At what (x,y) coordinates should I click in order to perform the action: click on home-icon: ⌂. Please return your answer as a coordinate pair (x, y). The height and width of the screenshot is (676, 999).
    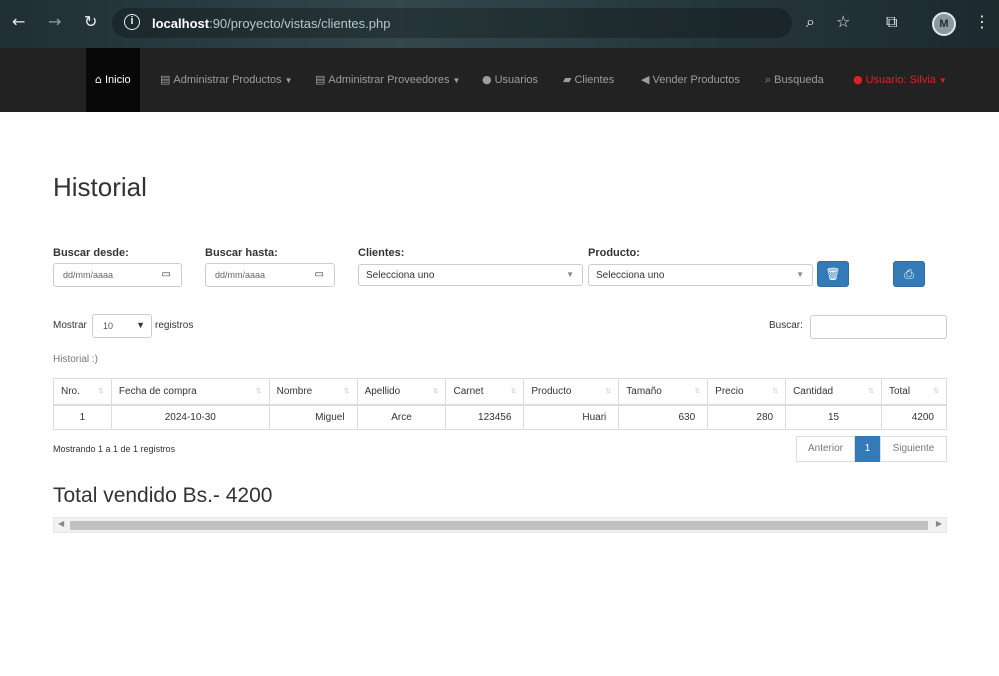
    Looking at the image, I should click on (98, 79).